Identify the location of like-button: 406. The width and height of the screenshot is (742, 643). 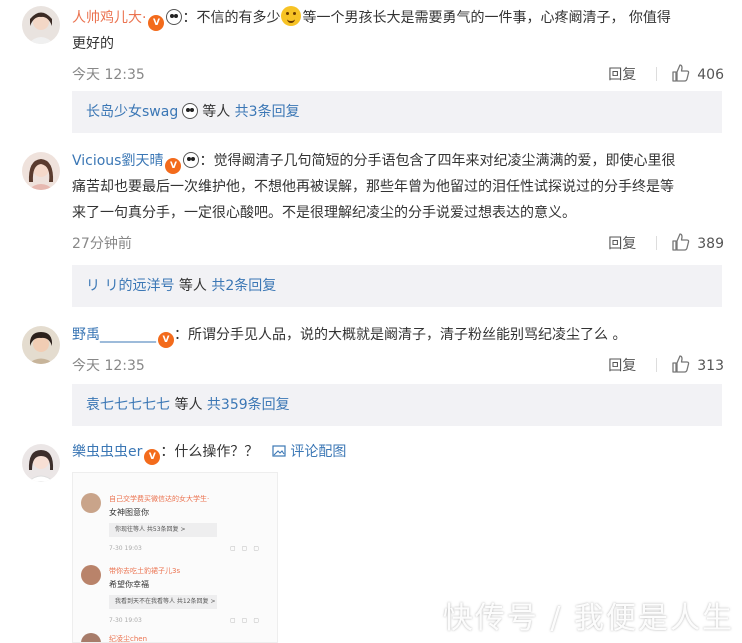
(697, 75).